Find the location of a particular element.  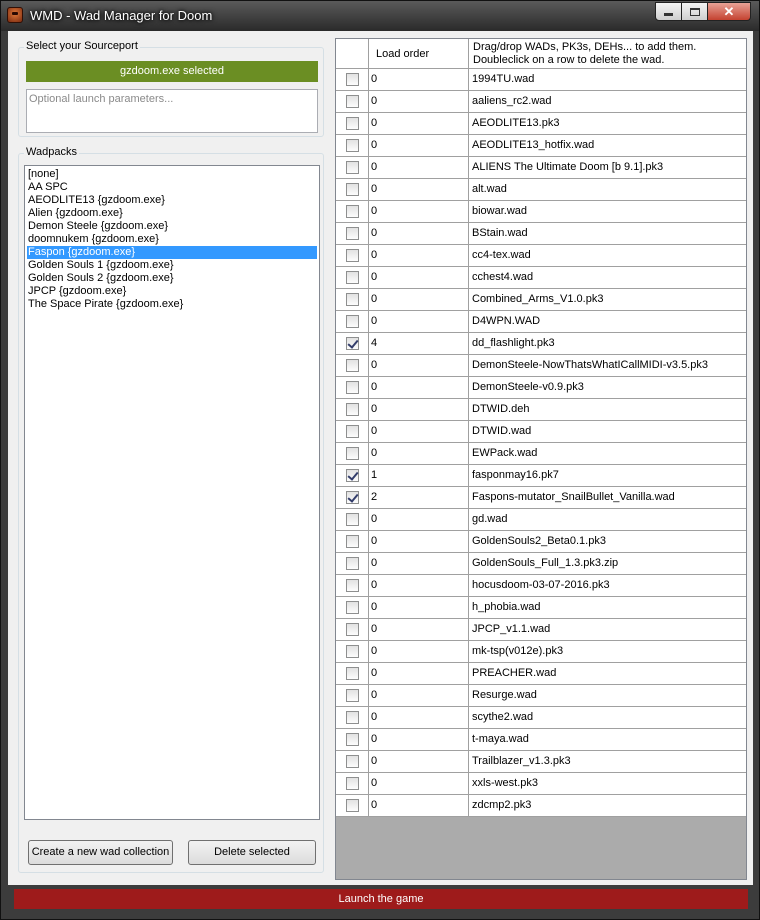

table-row: 0 scythe2.wad is located at coordinates (541, 718).